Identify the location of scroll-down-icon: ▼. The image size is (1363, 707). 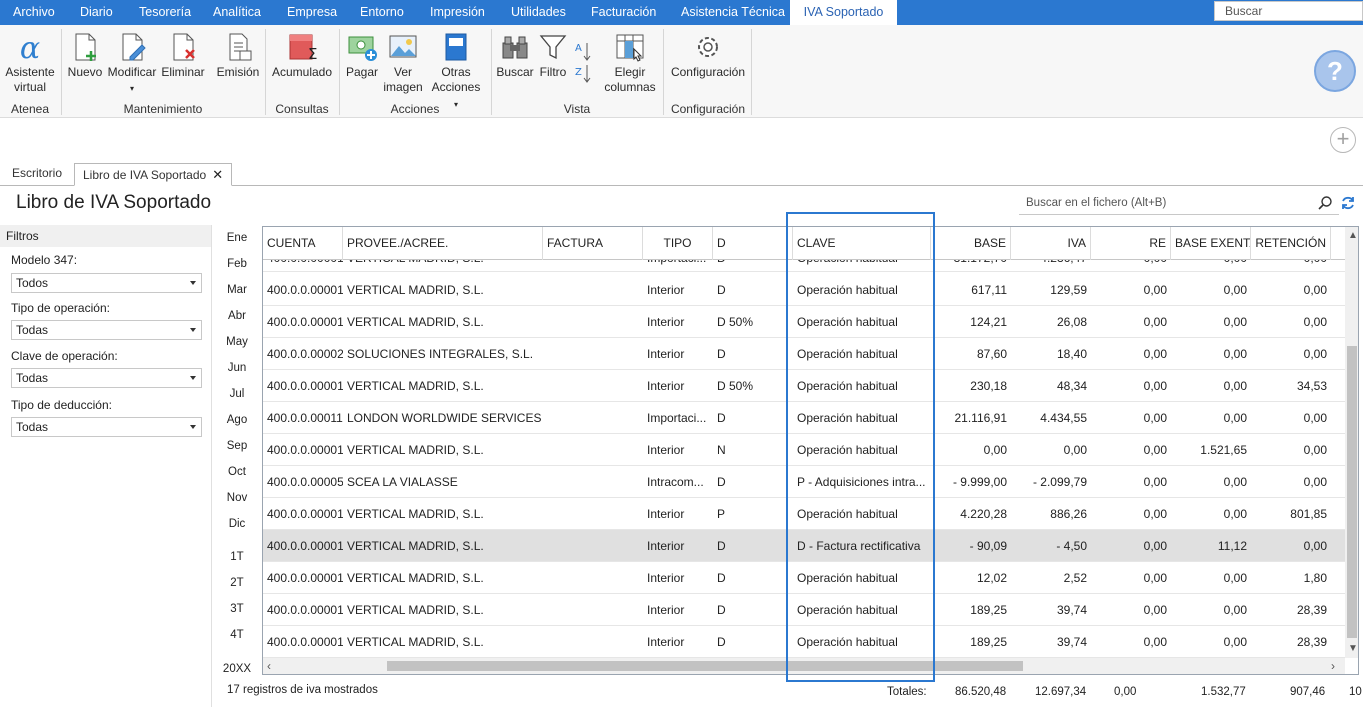
(1353, 648).